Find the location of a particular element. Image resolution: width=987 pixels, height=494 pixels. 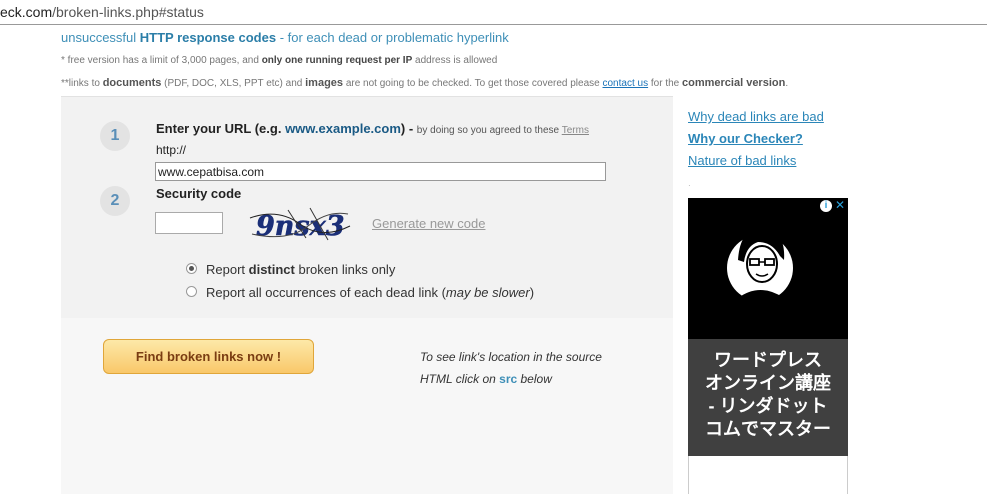

captcha-image: 9nsx3 is located at coordinates (300, 224).